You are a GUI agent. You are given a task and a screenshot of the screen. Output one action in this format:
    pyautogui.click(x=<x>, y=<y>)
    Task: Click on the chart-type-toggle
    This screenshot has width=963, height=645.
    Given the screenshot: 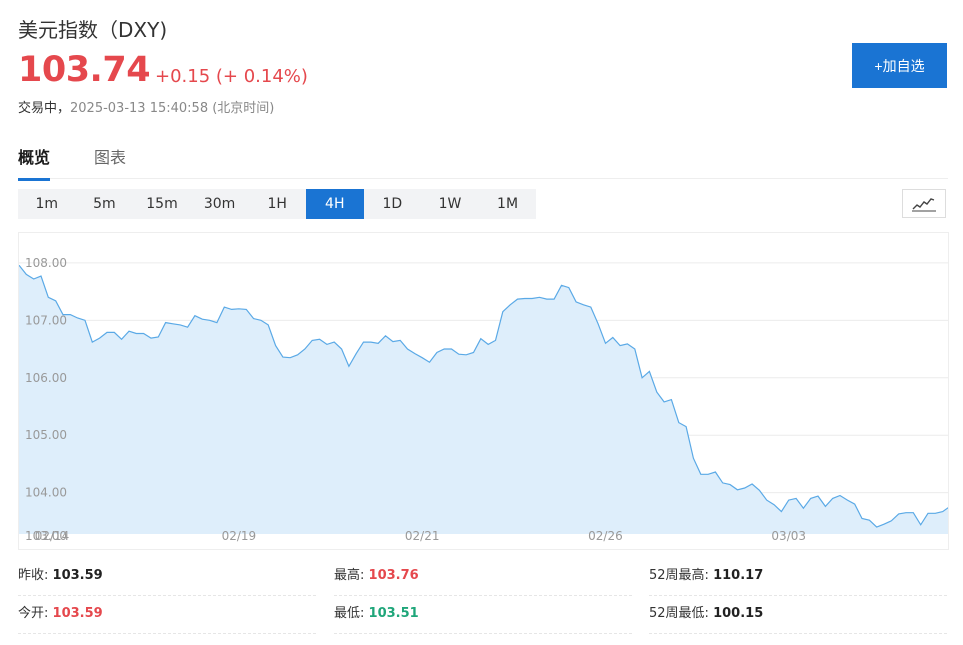 What is the action you would take?
    pyautogui.click(x=924, y=203)
    